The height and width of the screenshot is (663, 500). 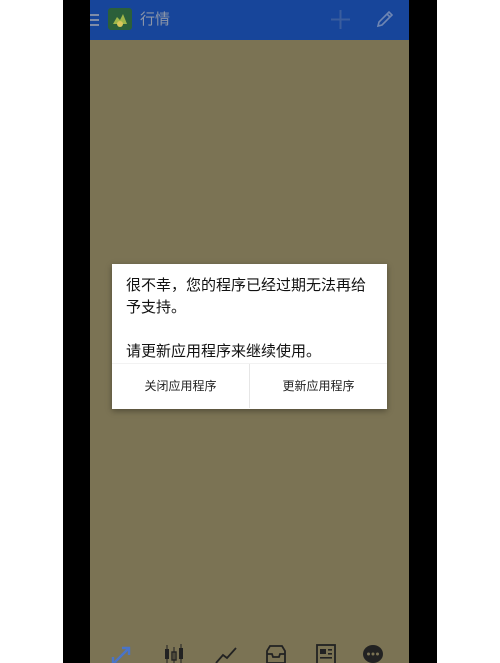 I want to click on app-header: 行情, so click(x=249, y=20).